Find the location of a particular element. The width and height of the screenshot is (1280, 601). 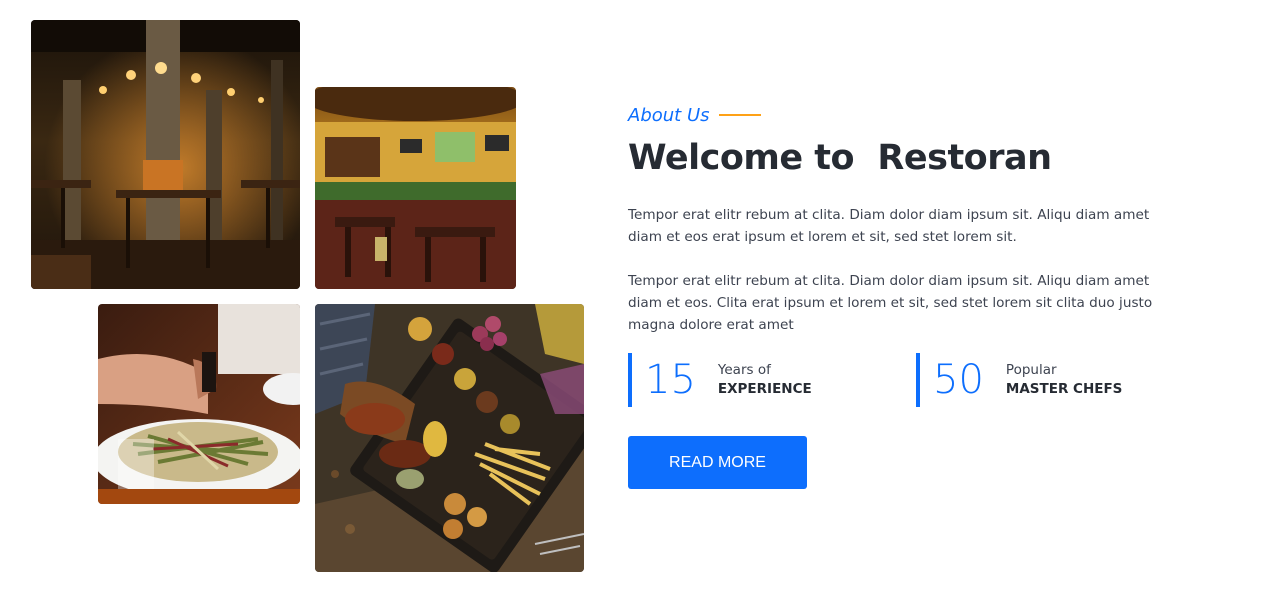

stat-label-small: Years of is located at coordinates (744, 370).